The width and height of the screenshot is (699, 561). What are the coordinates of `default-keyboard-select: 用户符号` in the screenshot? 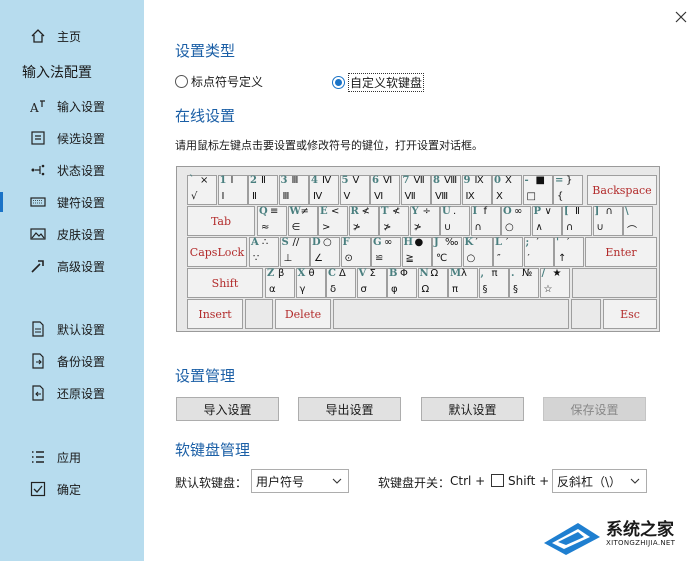 It's located at (300, 481).